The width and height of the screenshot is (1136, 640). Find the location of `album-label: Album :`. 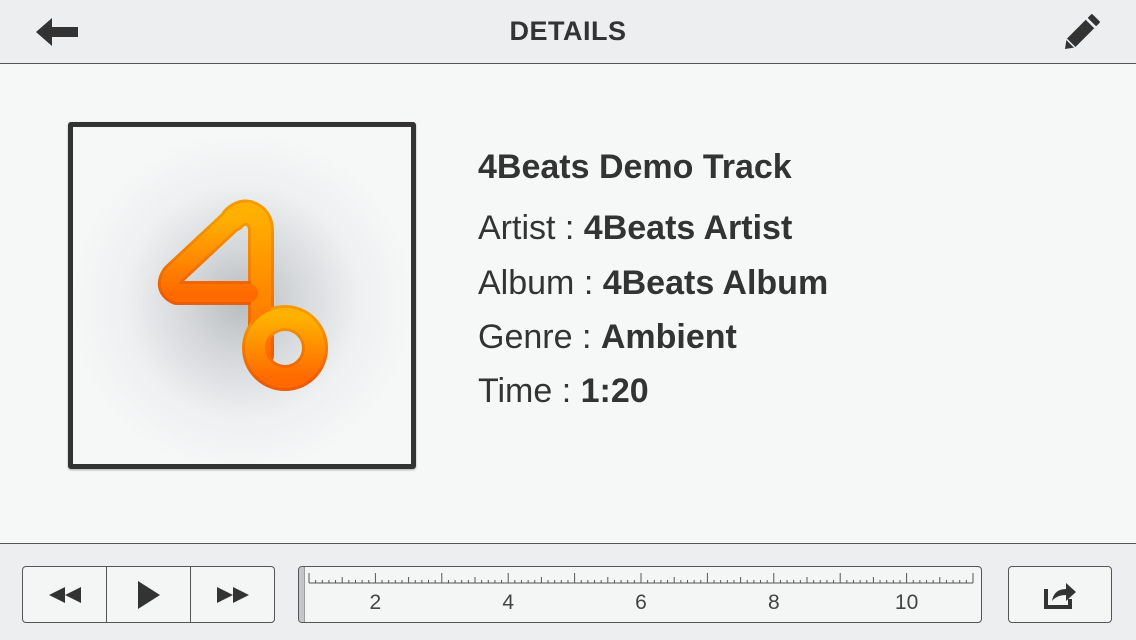

album-label: Album : is located at coordinates (540, 283).